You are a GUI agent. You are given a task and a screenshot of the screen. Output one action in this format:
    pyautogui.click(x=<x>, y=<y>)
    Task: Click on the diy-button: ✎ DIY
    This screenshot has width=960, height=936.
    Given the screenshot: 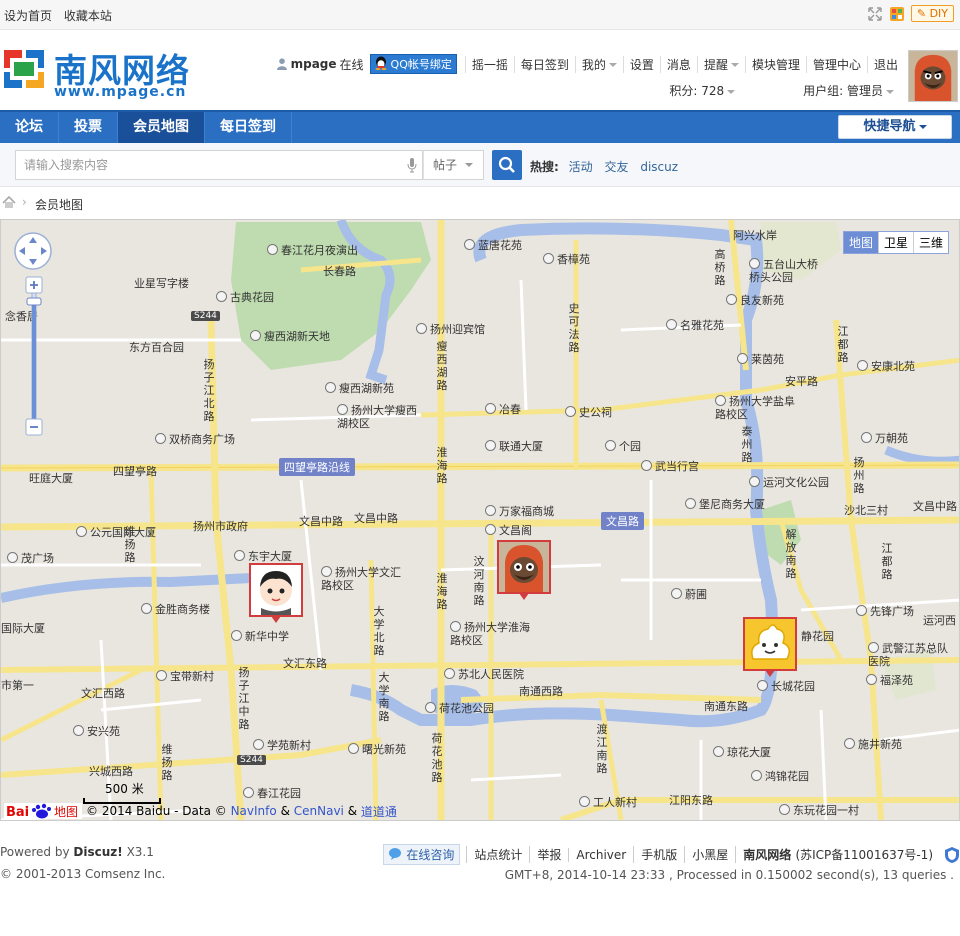 What is the action you would take?
    pyautogui.click(x=932, y=13)
    